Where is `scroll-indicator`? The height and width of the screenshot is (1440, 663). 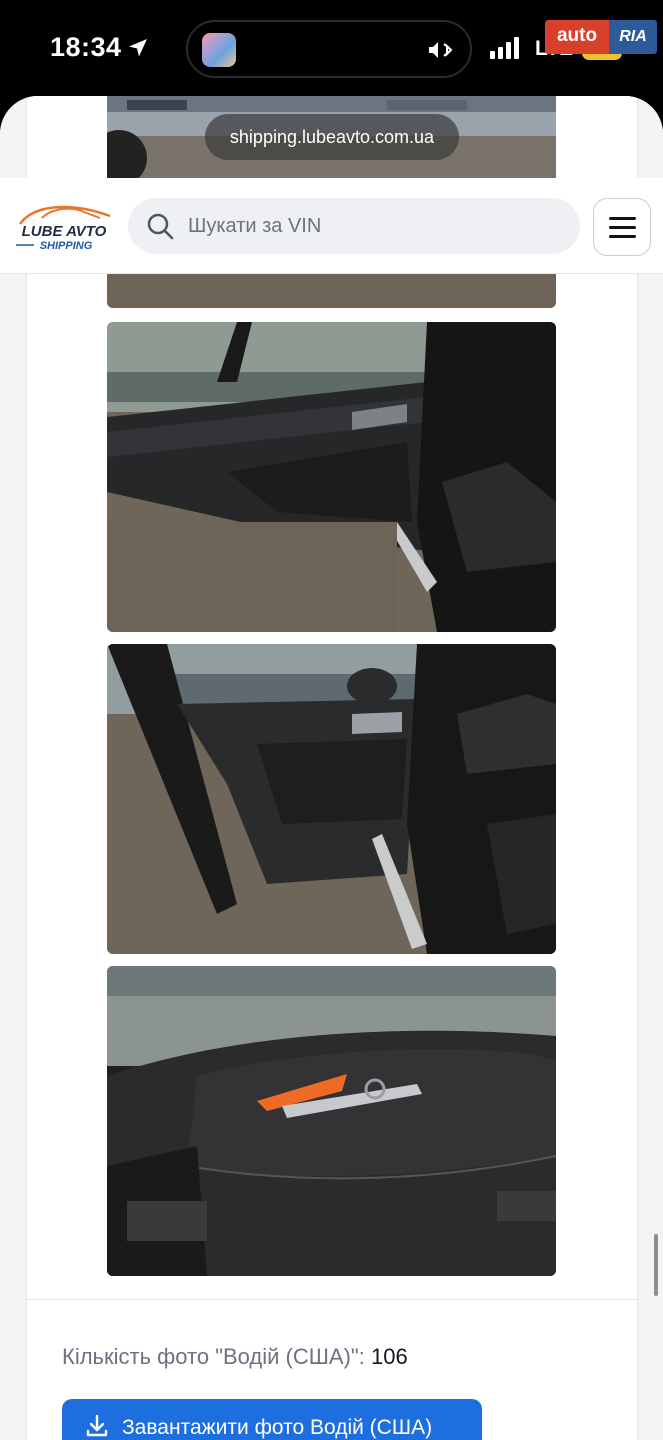 scroll-indicator is located at coordinates (656, 1265).